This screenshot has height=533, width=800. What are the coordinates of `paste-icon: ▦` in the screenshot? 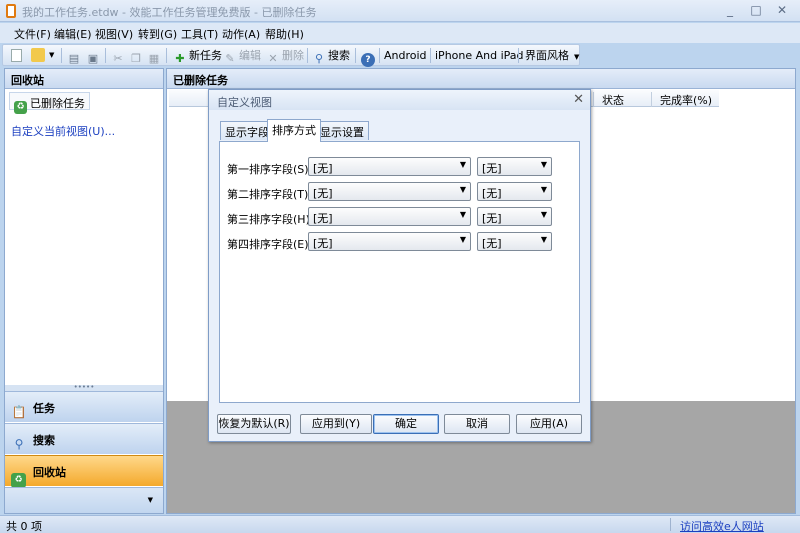 It's located at (155, 56).